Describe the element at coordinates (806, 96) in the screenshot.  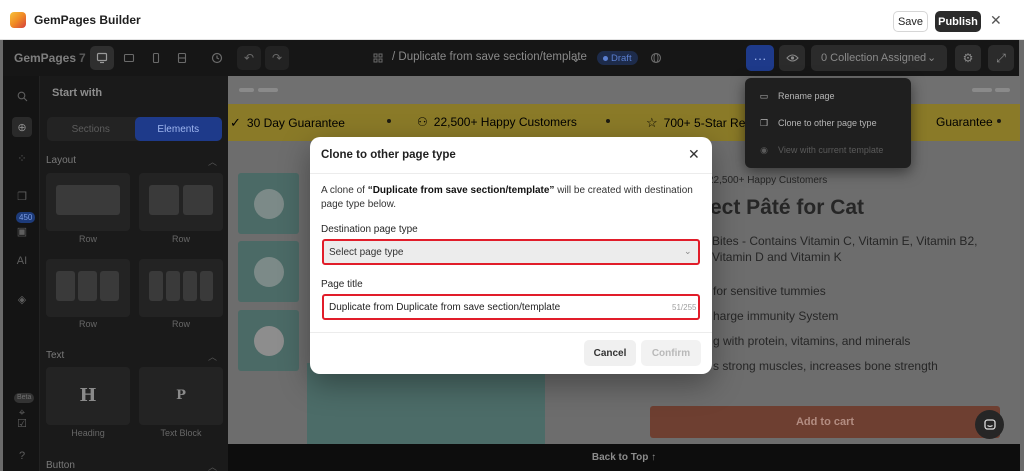
I see `menu-item-label: Rename page` at that location.